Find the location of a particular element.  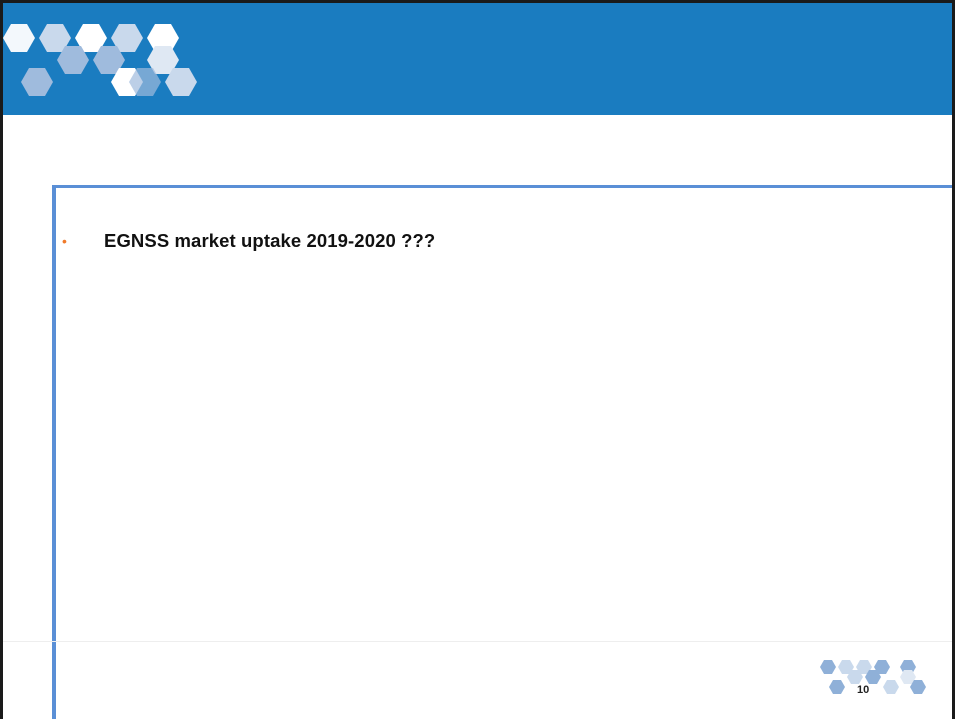

frame-left-border is located at coordinates (1, 359).